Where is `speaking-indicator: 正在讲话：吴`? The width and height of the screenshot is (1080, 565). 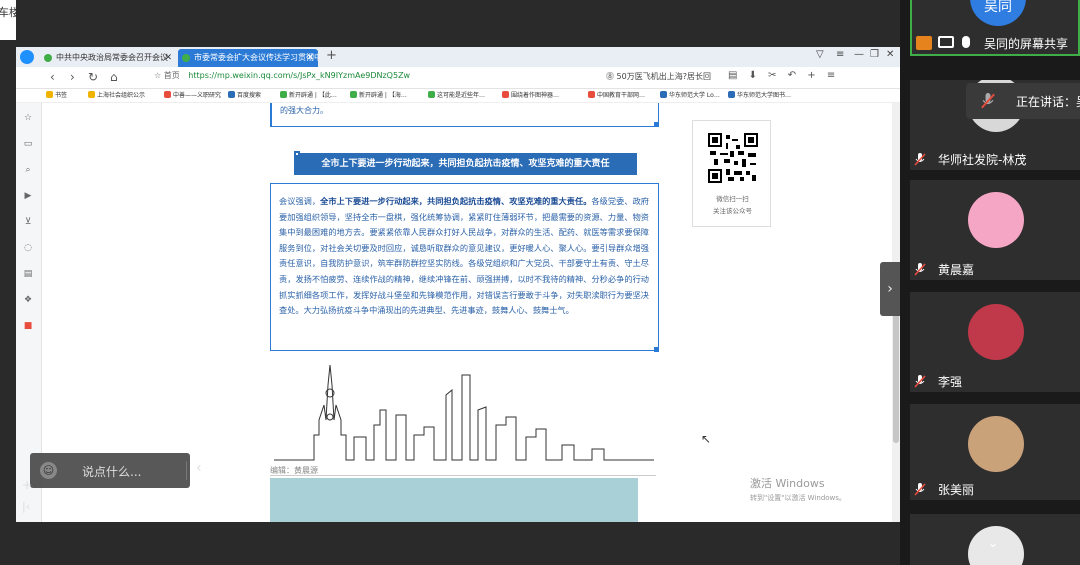
speaking-indicator: 正在讲话：吴 is located at coordinates (1023, 101).